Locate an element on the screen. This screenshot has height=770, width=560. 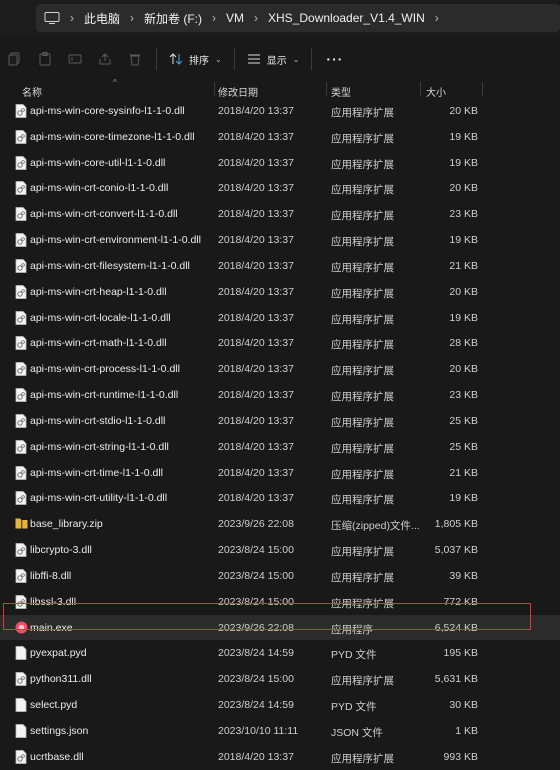
file-name: api-ms-win-crt-filesystem-l1-1-0.dll is located at coordinates (110, 265).